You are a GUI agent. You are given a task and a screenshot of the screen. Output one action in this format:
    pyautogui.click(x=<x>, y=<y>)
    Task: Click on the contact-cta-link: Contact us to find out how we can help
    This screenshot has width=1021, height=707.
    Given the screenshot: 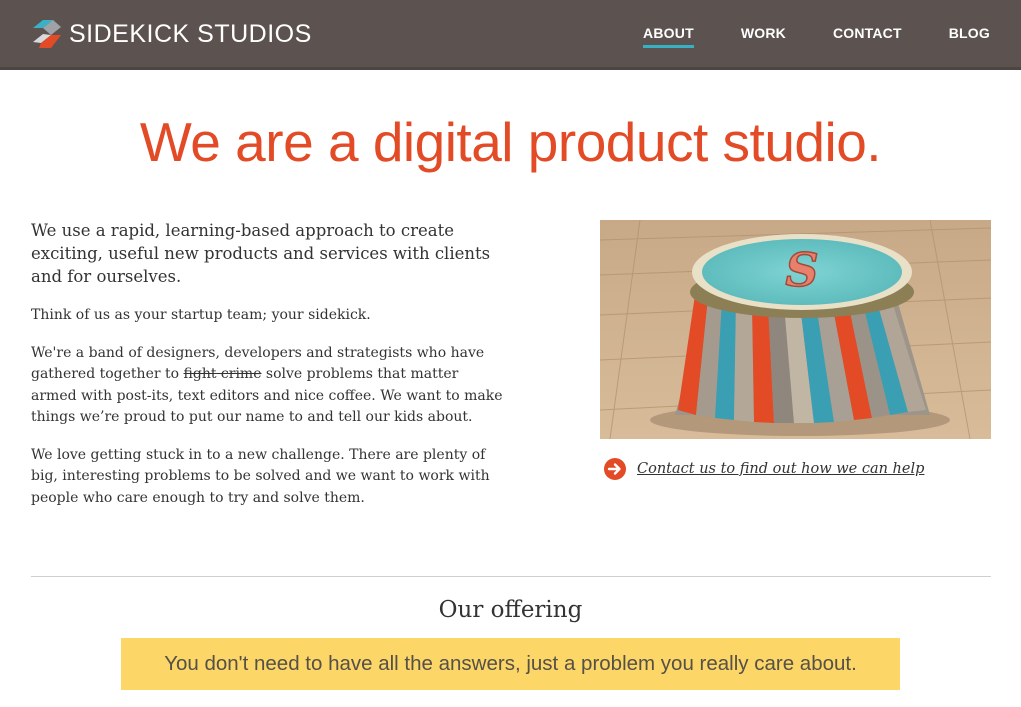 What is the action you would take?
    pyautogui.click(x=780, y=469)
    